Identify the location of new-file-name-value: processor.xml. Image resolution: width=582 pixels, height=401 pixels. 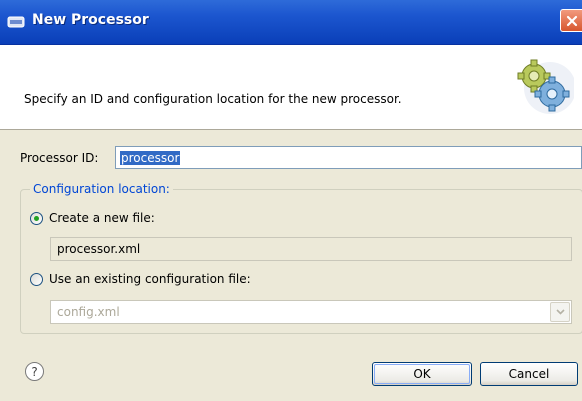
(99, 249).